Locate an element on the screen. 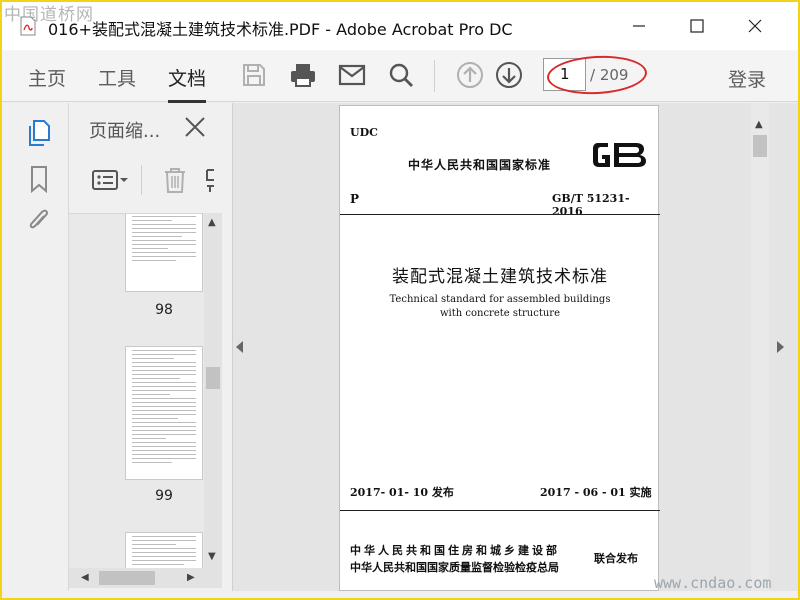  page-thumbnails-icon is located at coordinates (39, 133).